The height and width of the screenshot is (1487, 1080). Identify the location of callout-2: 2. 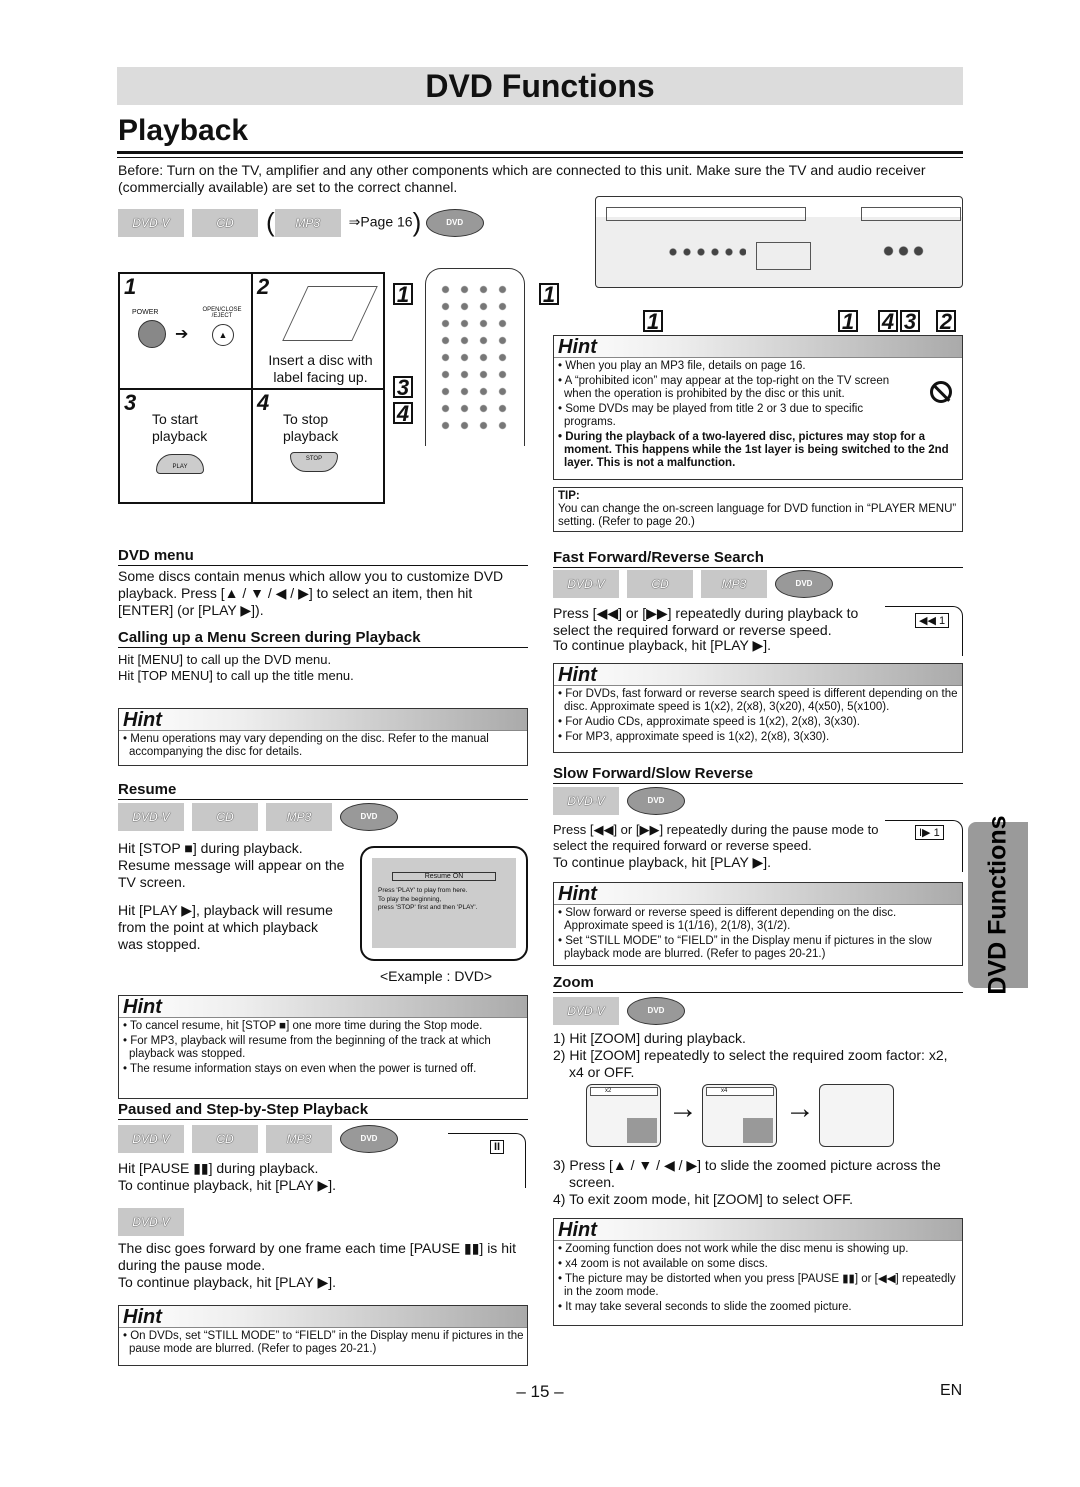
(946, 321).